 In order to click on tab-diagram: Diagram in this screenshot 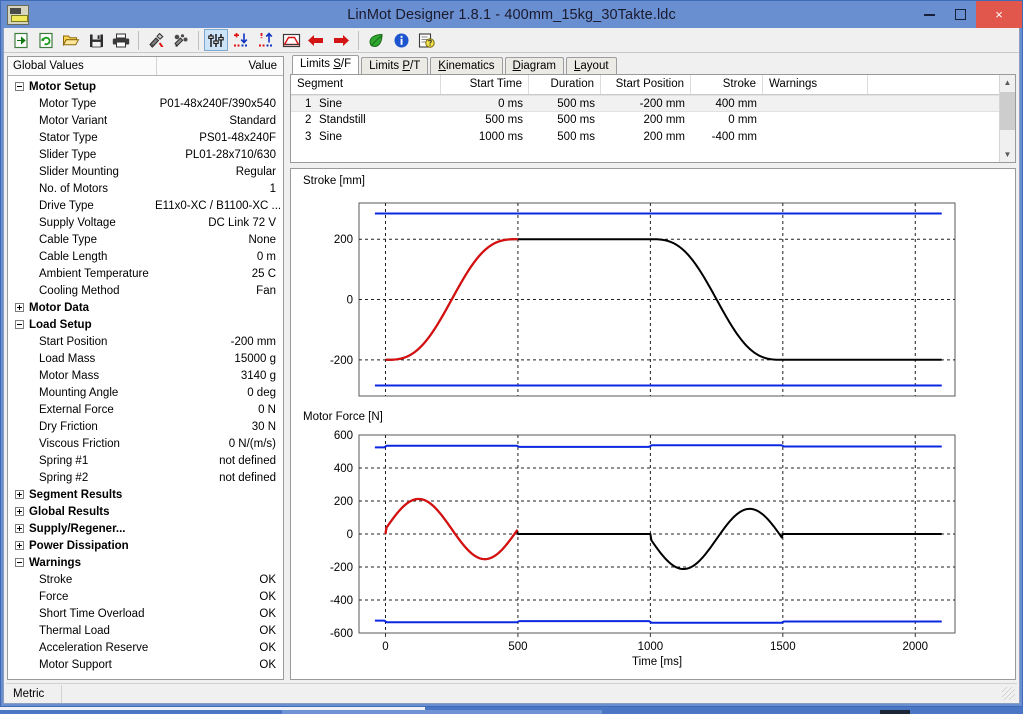, I will do `click(534, 66)`.